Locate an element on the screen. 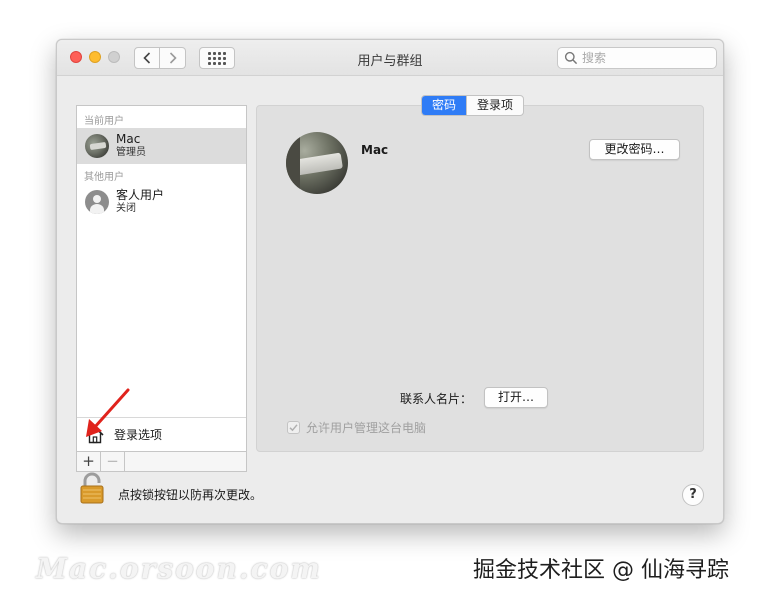 The image size is (780, 598). account-name: Mac is located at coordinates (375, 150).